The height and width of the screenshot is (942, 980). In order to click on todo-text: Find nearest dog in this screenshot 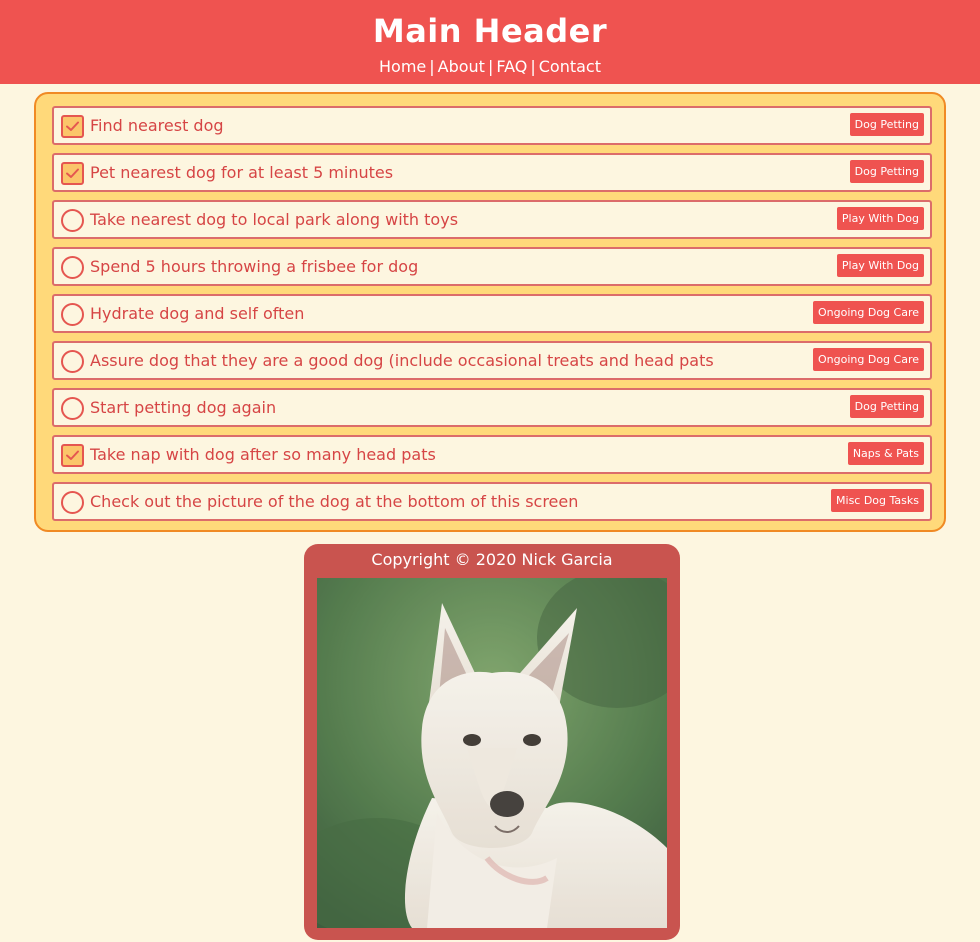, I will do `click(157, 125)`.